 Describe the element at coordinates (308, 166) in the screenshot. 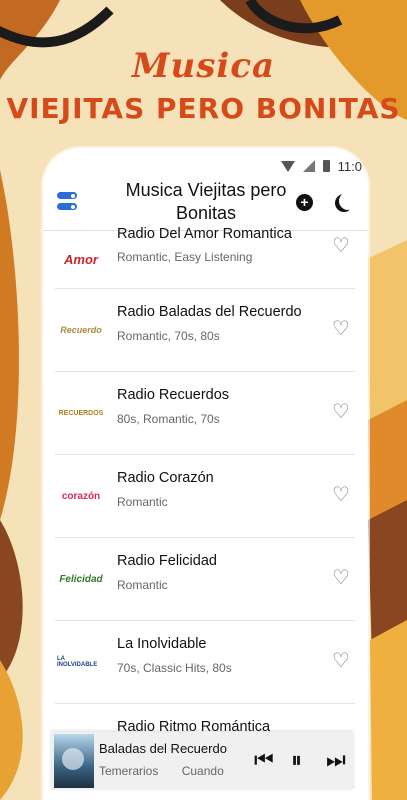

I see `signal-icon` at that location.